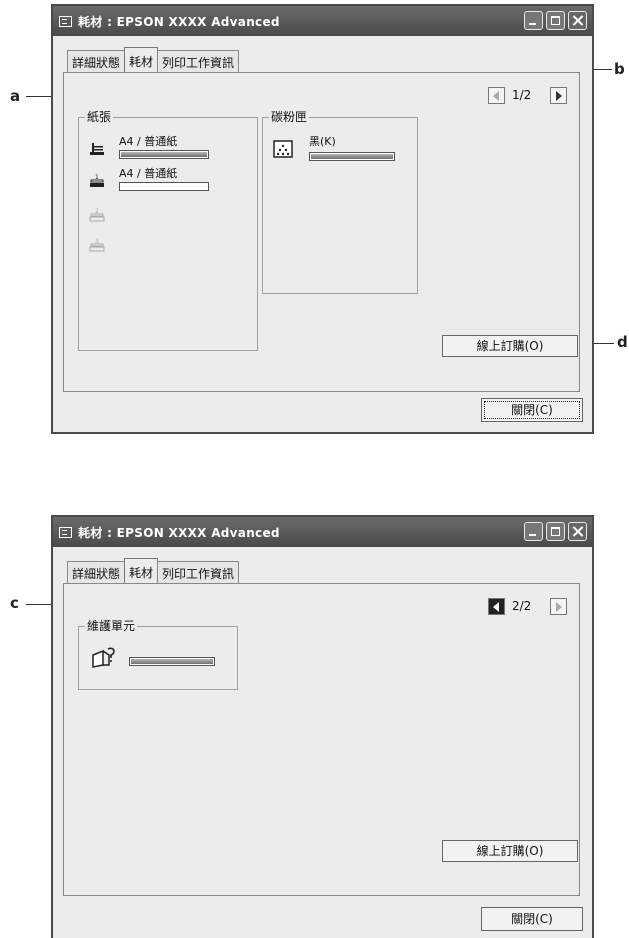 The image size is (629, 938). I want to click on page-indicator: 1/2, so click(522, 95).